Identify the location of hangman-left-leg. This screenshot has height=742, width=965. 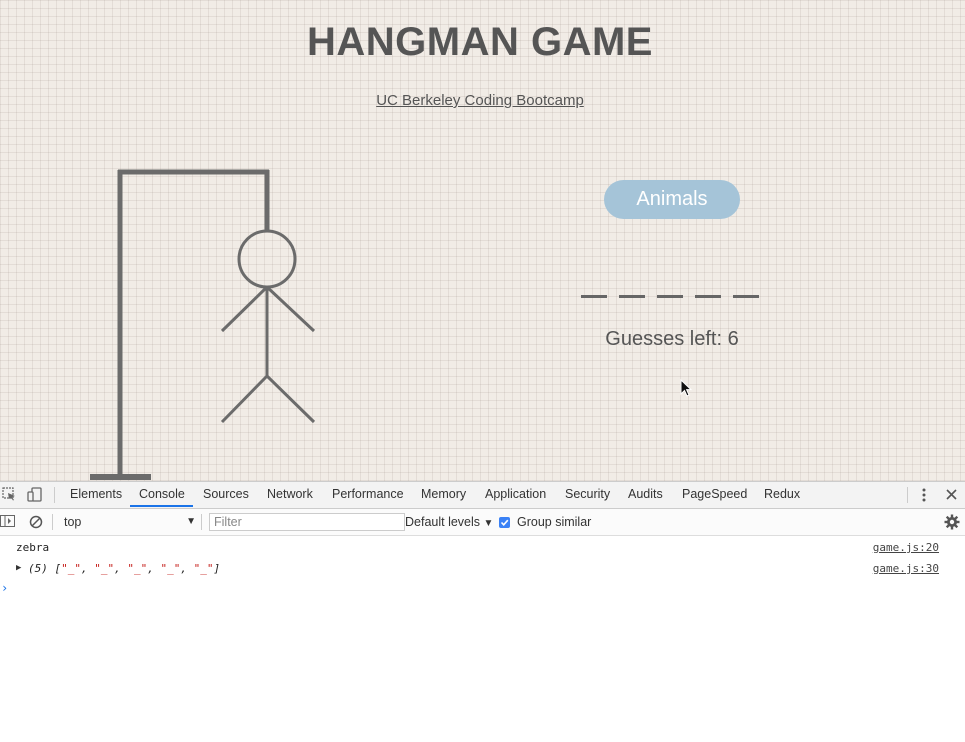
(244, 399).